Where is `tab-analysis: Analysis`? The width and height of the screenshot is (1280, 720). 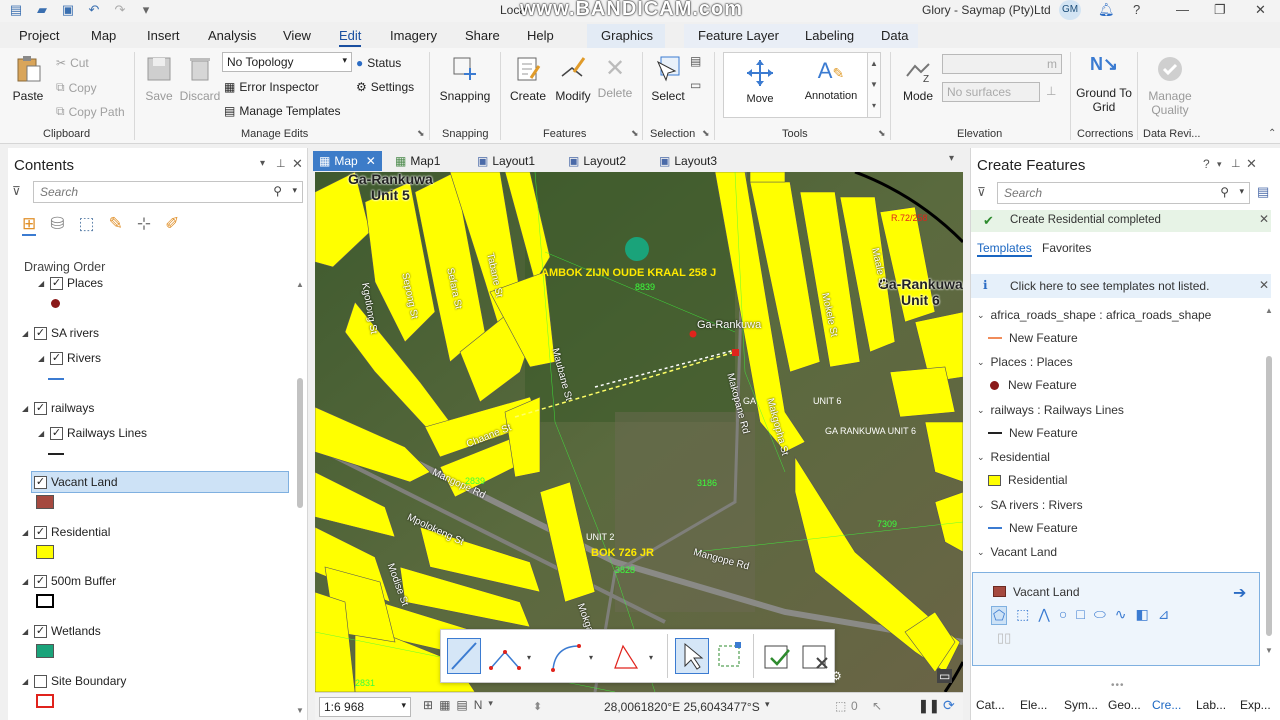 tab-analysis: Analysis is located at coordinates (232, 35).